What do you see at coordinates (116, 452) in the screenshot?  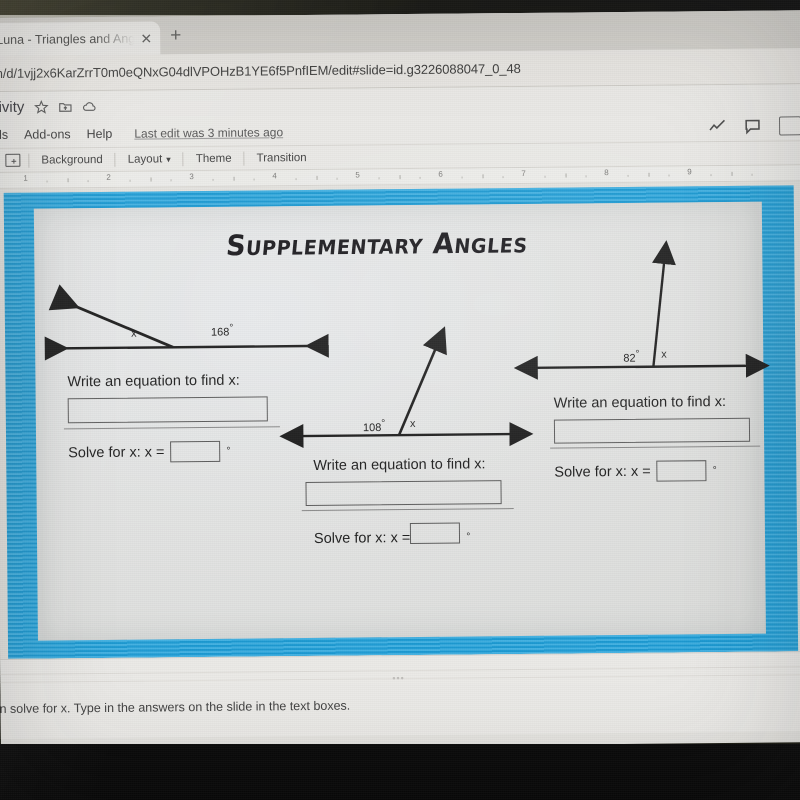 I see `solve-label-left: Solve for x: x =` at bounding box center [116, 452].